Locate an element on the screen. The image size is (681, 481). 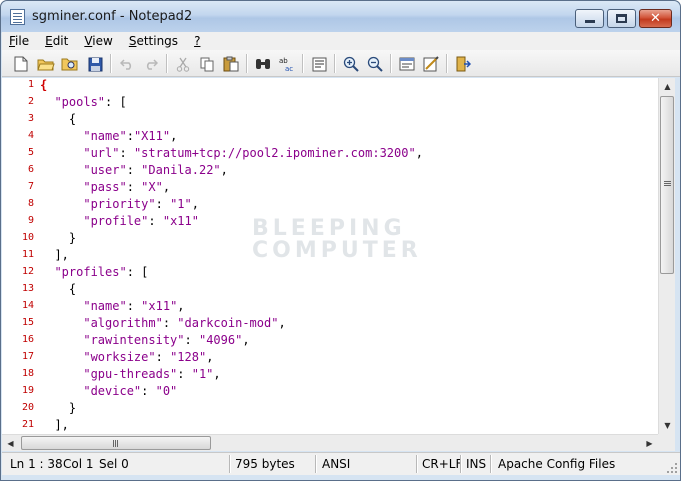
code-line: "device": "0" is located at coordinates (108, 391).